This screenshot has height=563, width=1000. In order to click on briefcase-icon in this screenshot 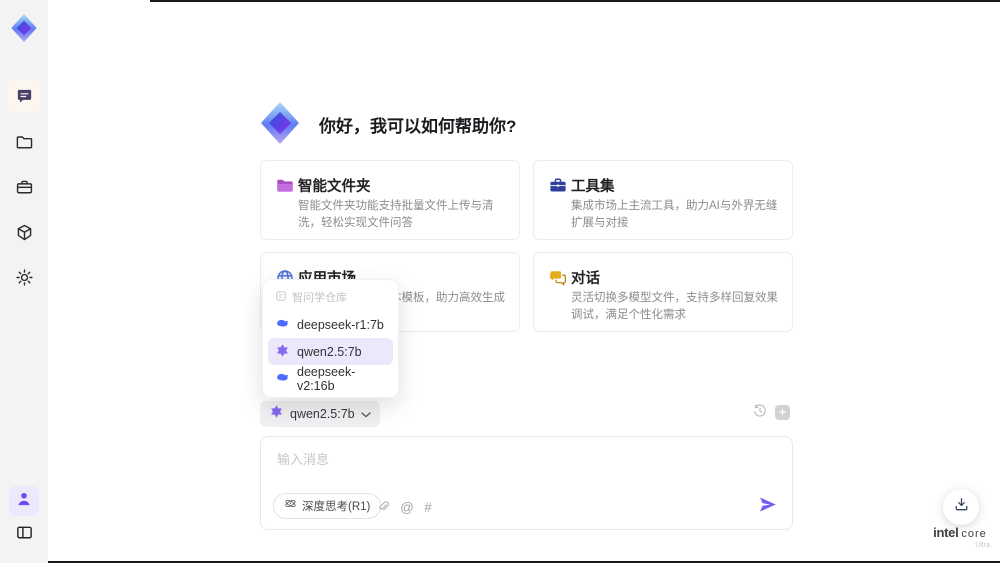, I will do `click(24, 187)`.